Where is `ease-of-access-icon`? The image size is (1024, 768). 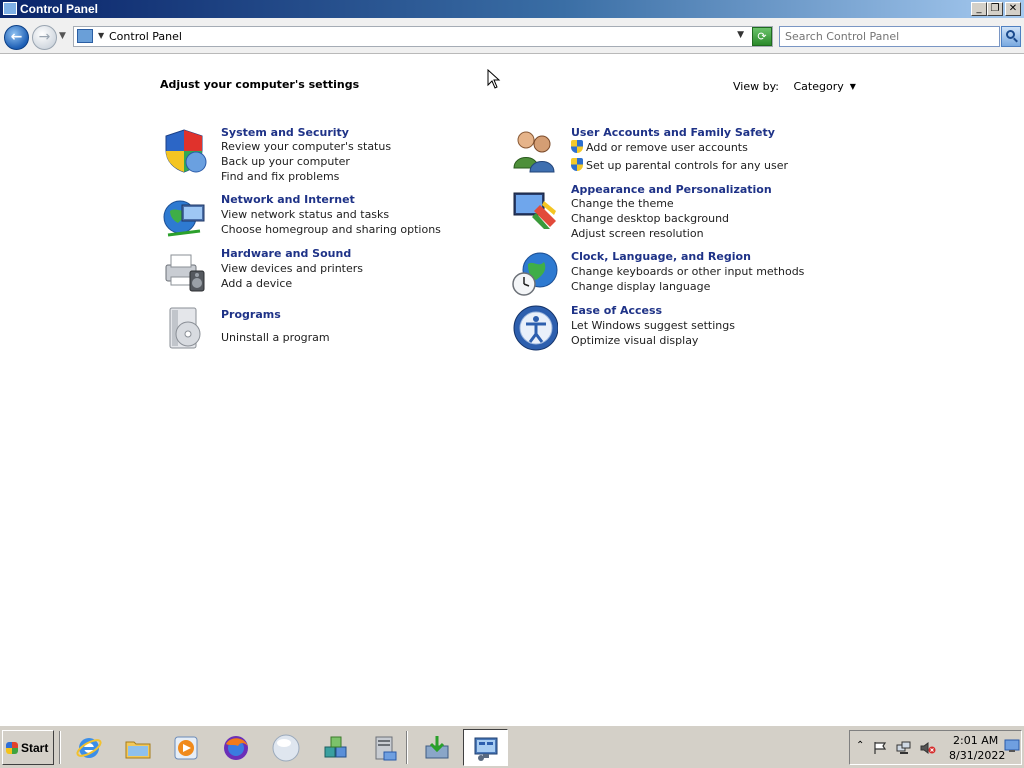 ease-of-access-icon is located at coordinates (534, 328).